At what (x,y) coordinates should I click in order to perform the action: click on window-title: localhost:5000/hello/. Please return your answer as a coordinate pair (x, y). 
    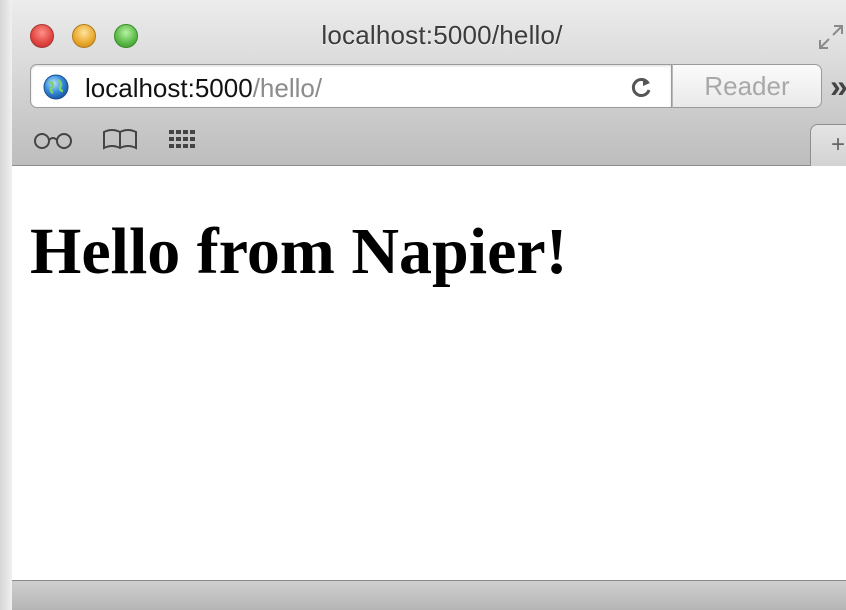
    Looking at the image, I should click on (442, 35).